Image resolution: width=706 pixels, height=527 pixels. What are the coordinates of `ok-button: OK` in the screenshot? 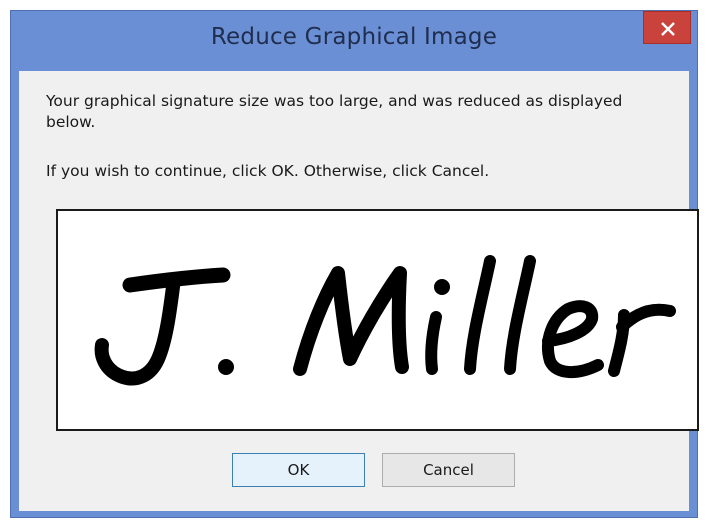 It's located at (298, 470).